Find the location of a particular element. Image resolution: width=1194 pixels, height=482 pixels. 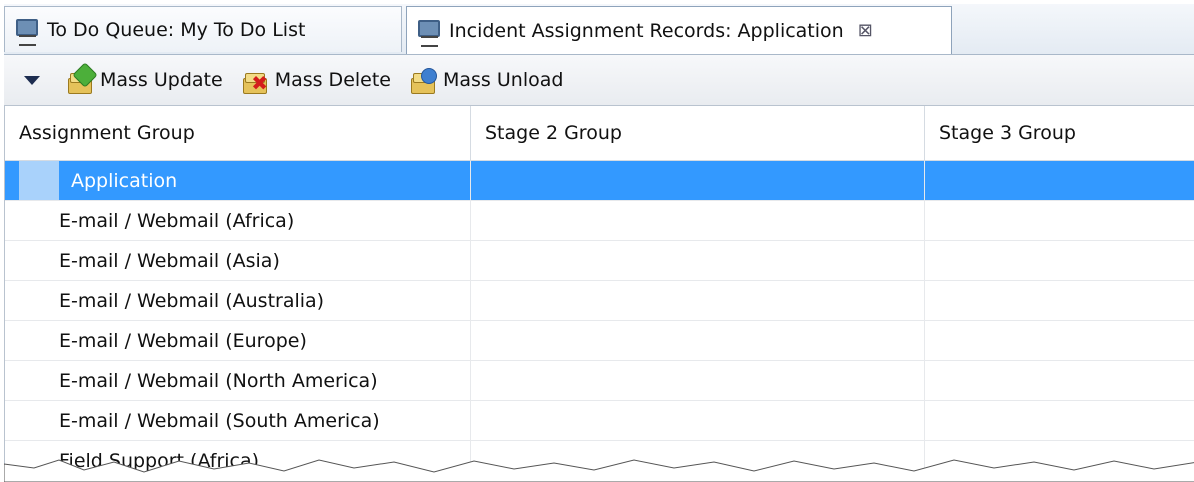

mass-unload-label: Mass Unload is located at coordinates (503, 80).